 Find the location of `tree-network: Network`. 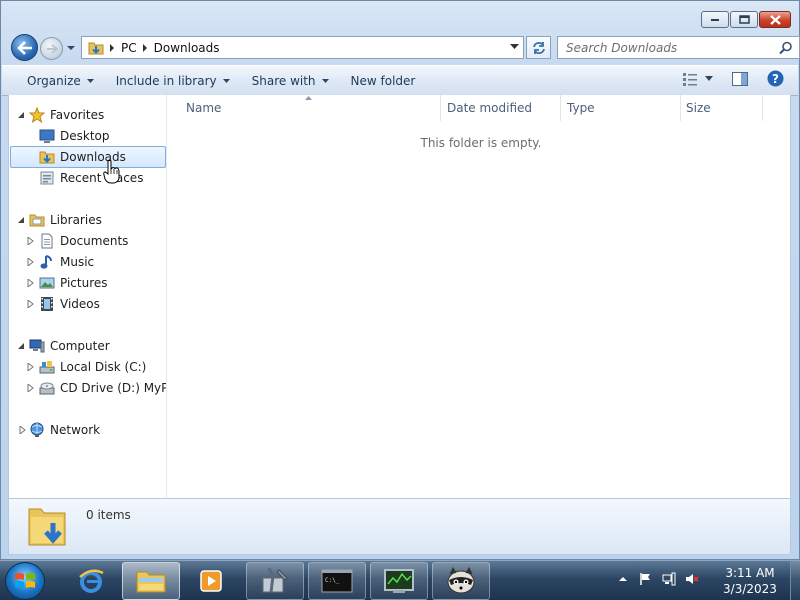

tree-network: Network is located at coordinates (59, 430).